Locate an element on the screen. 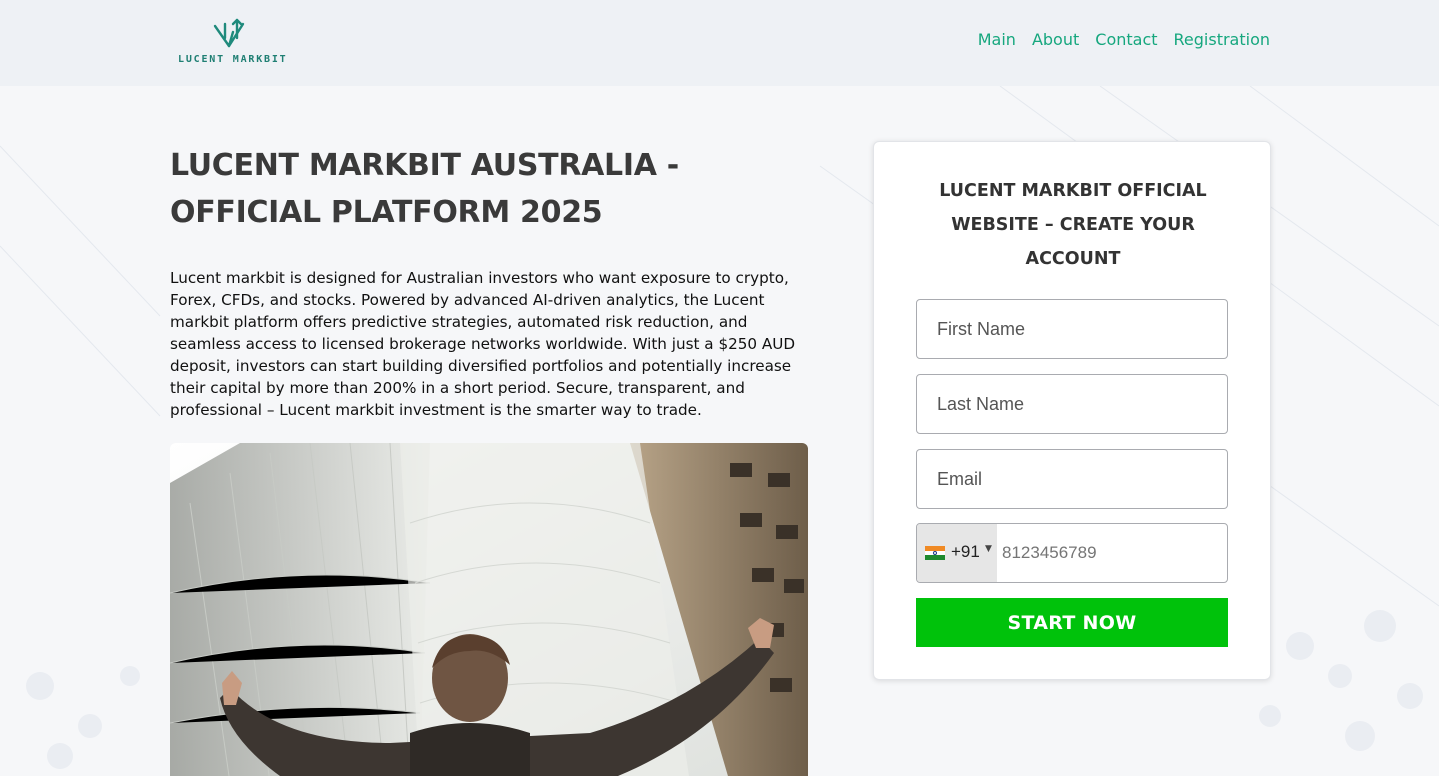  phone-field: +91 ▼ is located at coordinates (1072, 553).